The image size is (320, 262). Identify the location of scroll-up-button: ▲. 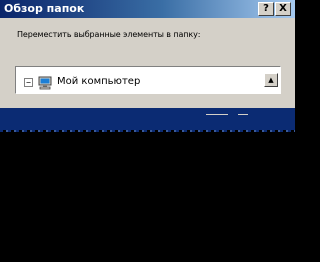
(271, 80).